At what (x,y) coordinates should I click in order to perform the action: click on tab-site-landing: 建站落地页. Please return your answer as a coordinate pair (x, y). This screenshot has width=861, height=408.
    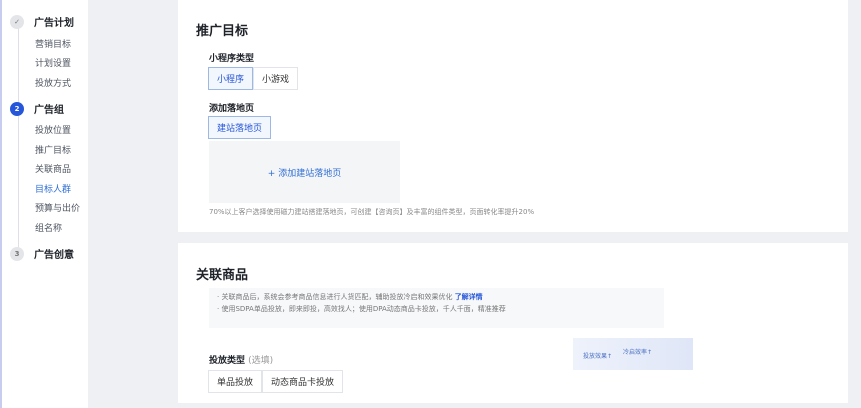
    Looking at the image, I should click on (240, 127).